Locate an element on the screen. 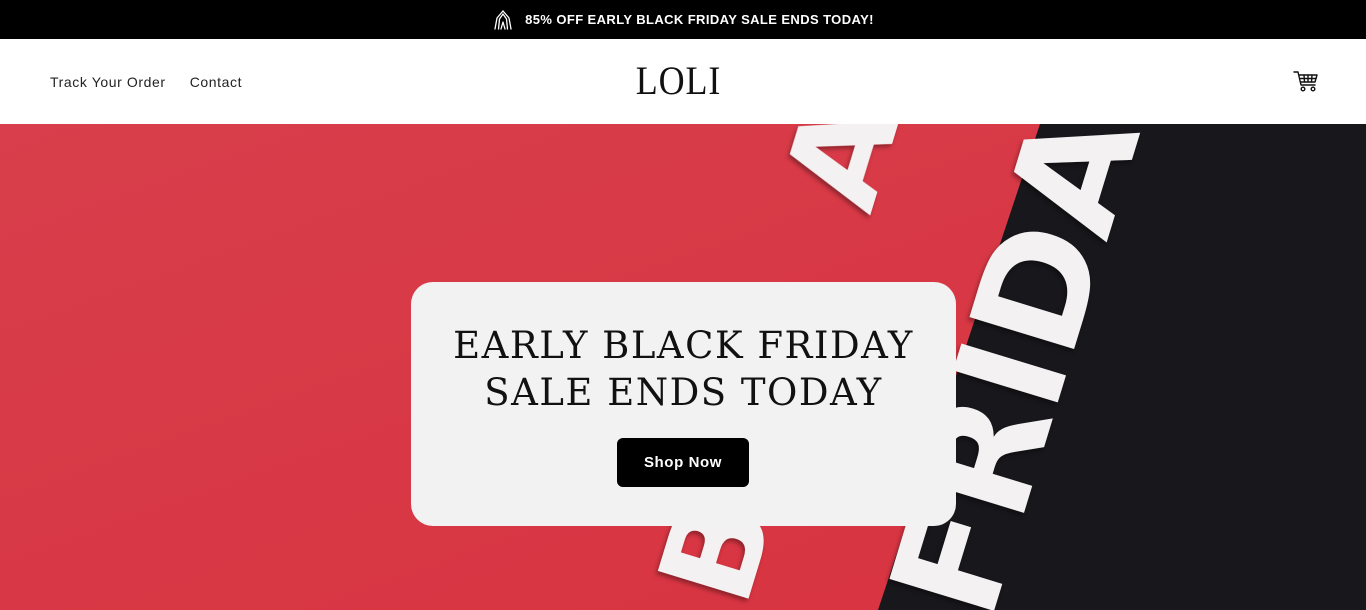 Image resolution: width=1366 pixels, height=610 pixels. hero-heading-line1: EARLY BLACK FRIDAY is located at coordinates (683, 345).